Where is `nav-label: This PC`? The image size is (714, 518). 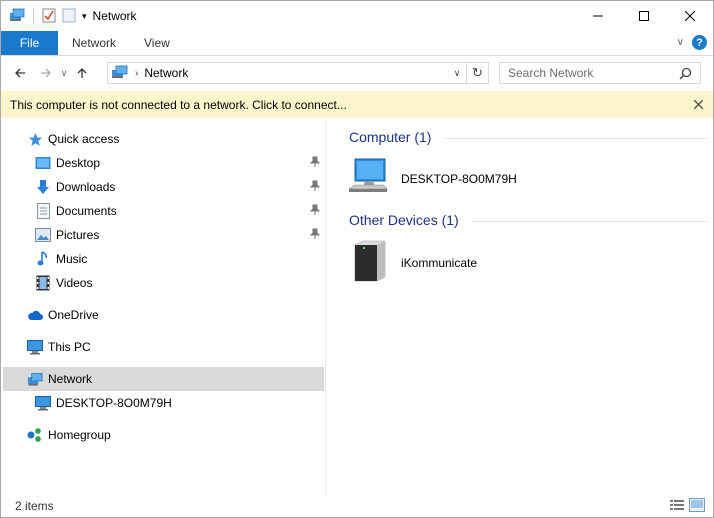
nav-label: This PC is located at coordinates (69, 347).